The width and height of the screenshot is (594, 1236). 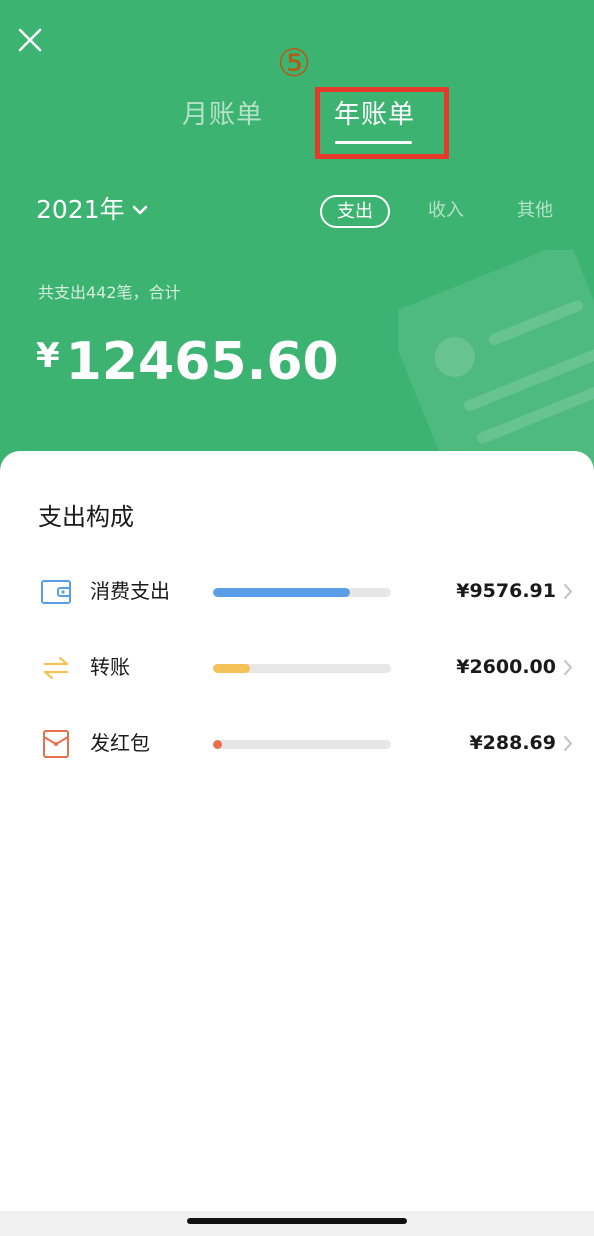 I want to click on total-amount: ¥ 12465.60, so click(x=187, y=362).